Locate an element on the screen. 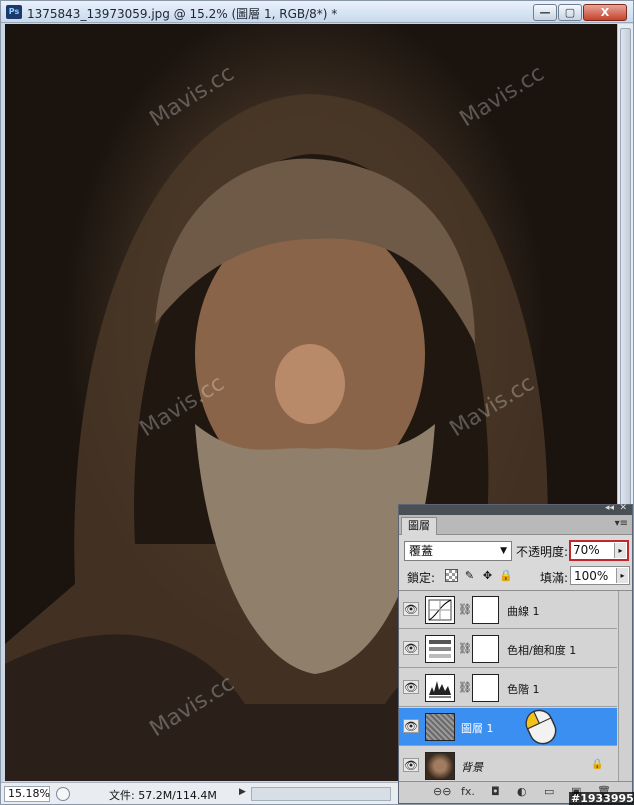 The width and height of the screenshot is (634, 805). lock-row: 鎖定: ✎ ✥ 🔒 填滿: 100% ▸ is located at coordinates (515, 576).